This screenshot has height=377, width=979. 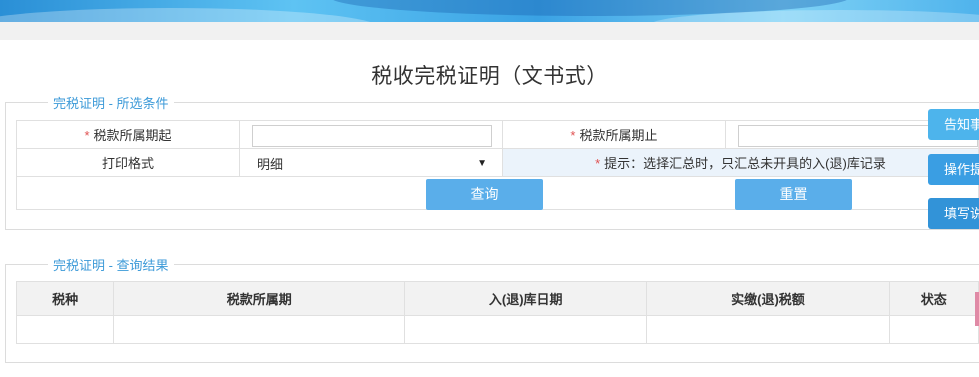 I want to click on column-header-tax-type: 税种, so click(x=65, y=298).